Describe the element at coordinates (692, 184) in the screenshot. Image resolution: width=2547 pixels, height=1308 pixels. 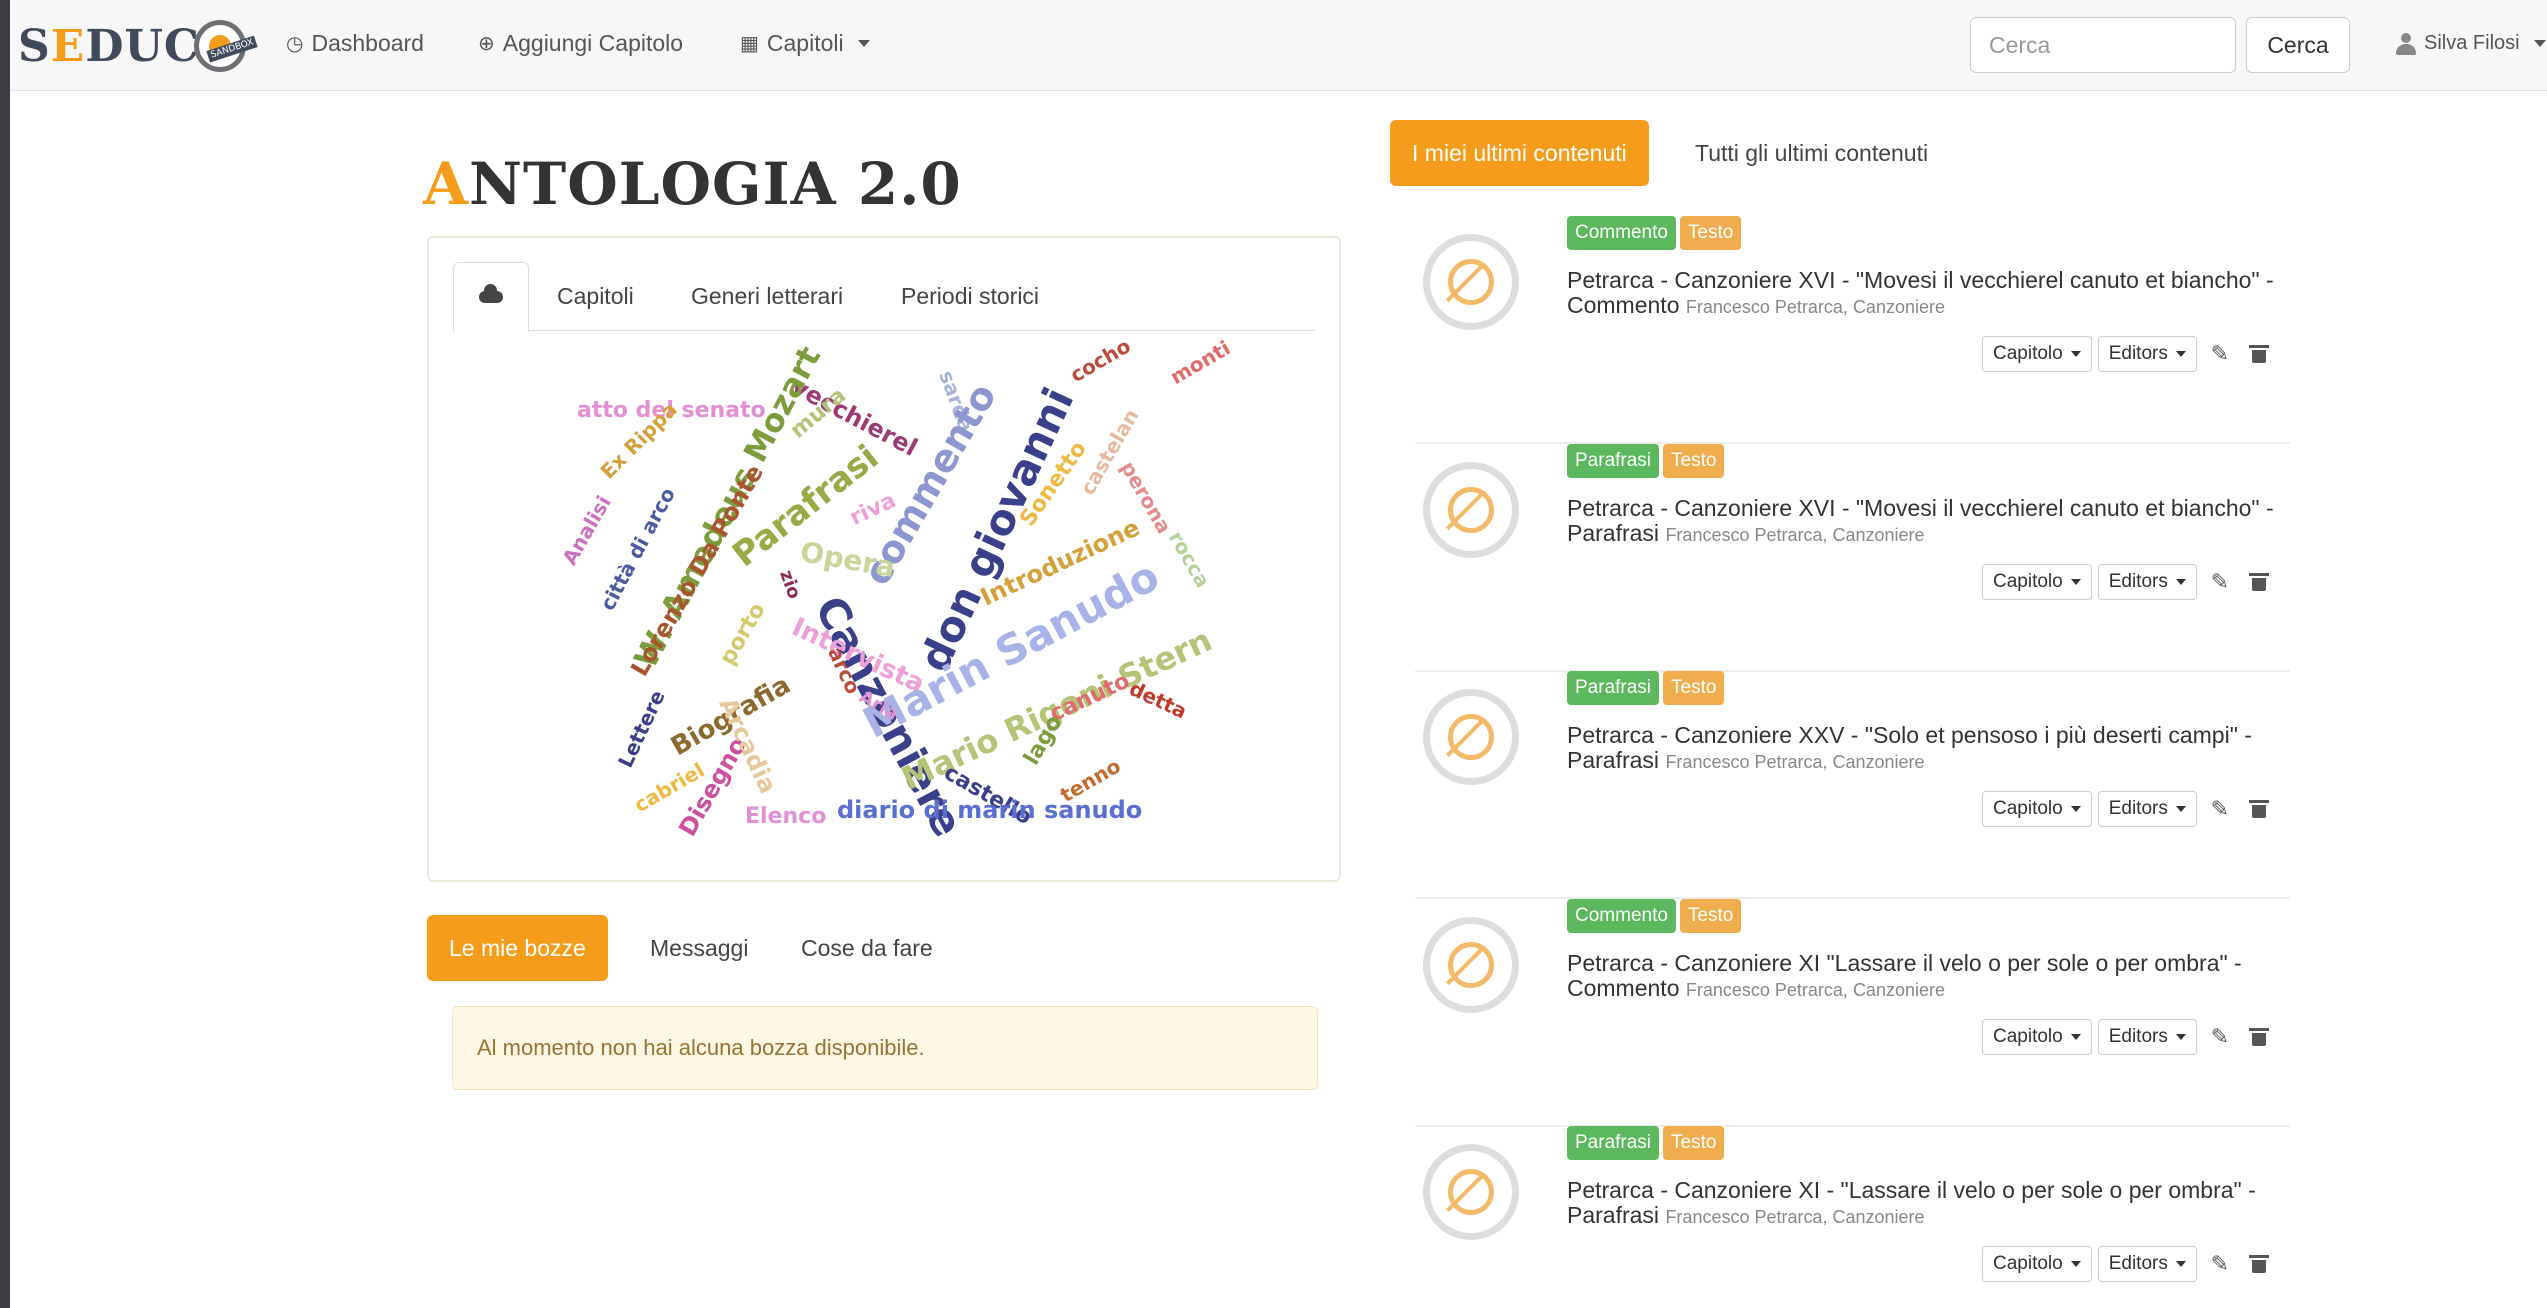
I see `page-title: ANTOLOGIA 2.0` at that location.